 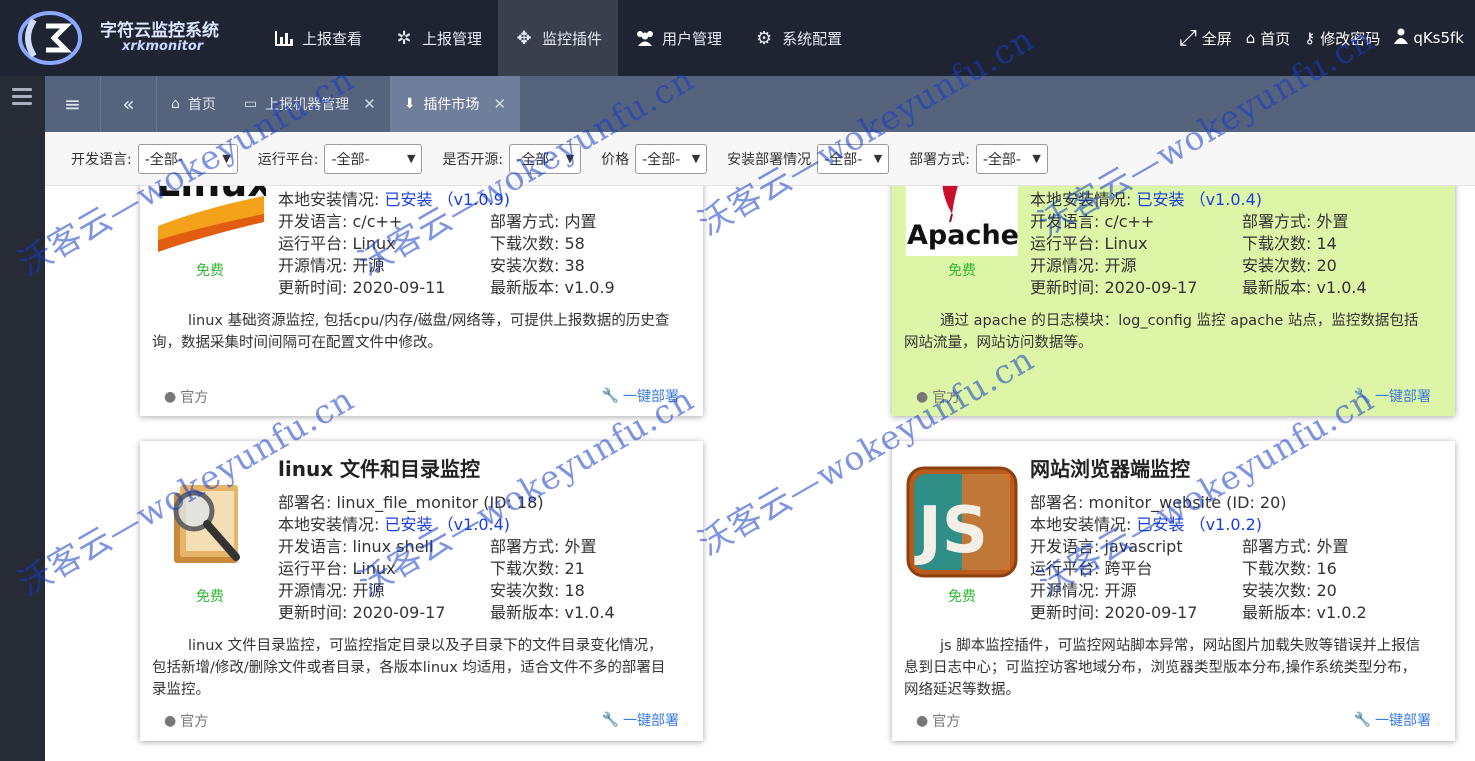 I want to click on plugin-title: 网站浏览器端监控, so click(x=1110, y=467).